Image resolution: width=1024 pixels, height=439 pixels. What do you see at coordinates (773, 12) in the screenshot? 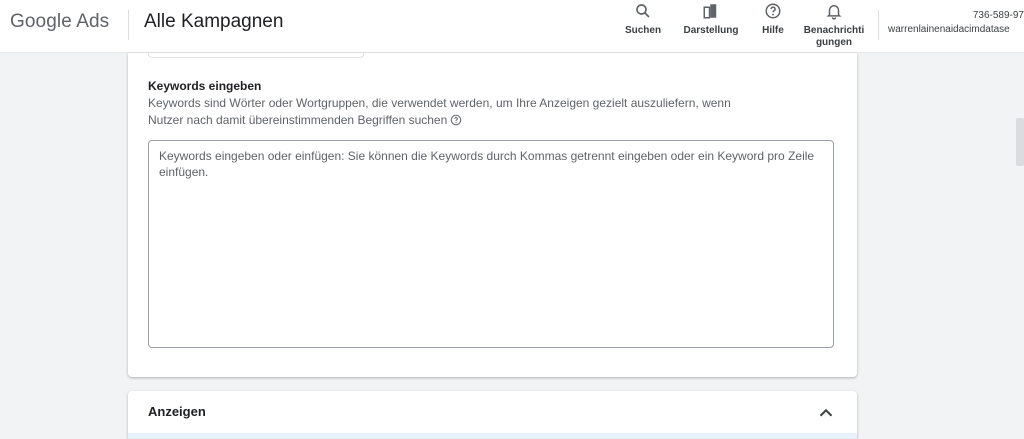
I see `help-icon` at bounding box center [773, 12].